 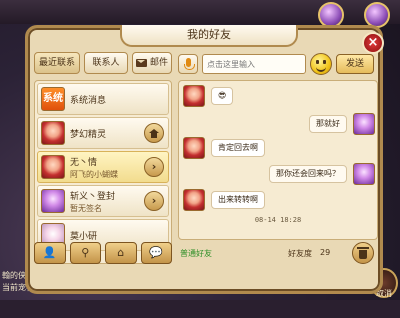 I want to click on microphone-button, so click(x=188, y=64).